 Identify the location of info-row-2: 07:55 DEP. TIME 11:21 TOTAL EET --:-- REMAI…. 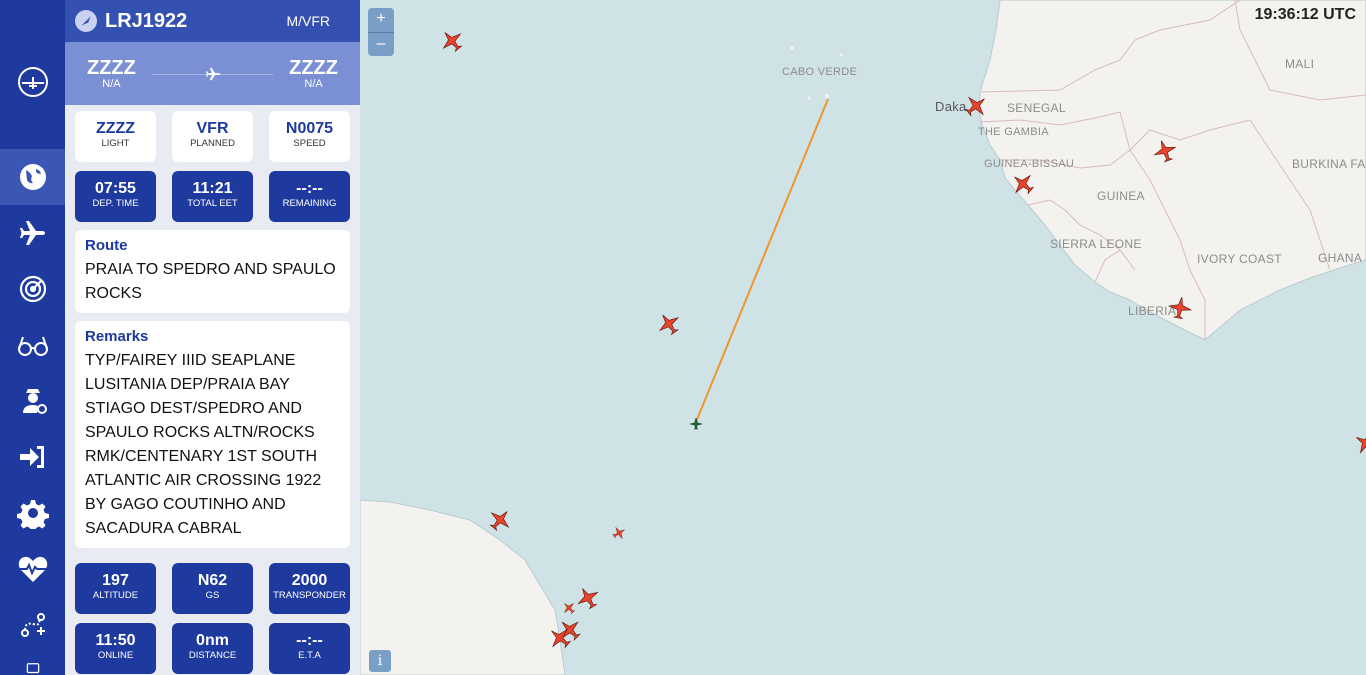
(212, 196).